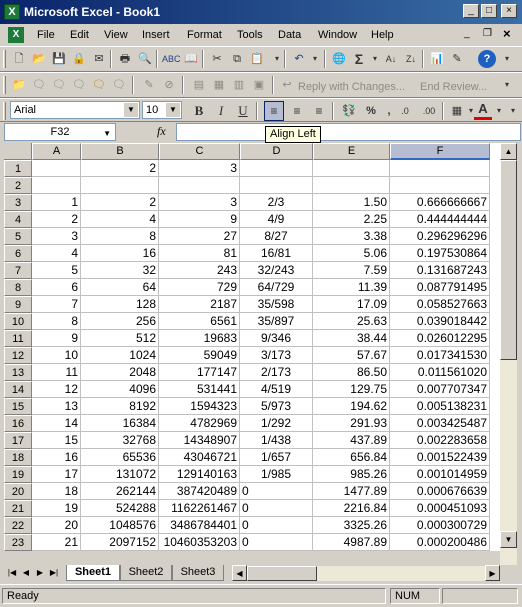 This screenshot has height=607, width=522. Describe the element at coordinates (351, 542) in the screenshot. I see `cell: 4987.89` at that location.